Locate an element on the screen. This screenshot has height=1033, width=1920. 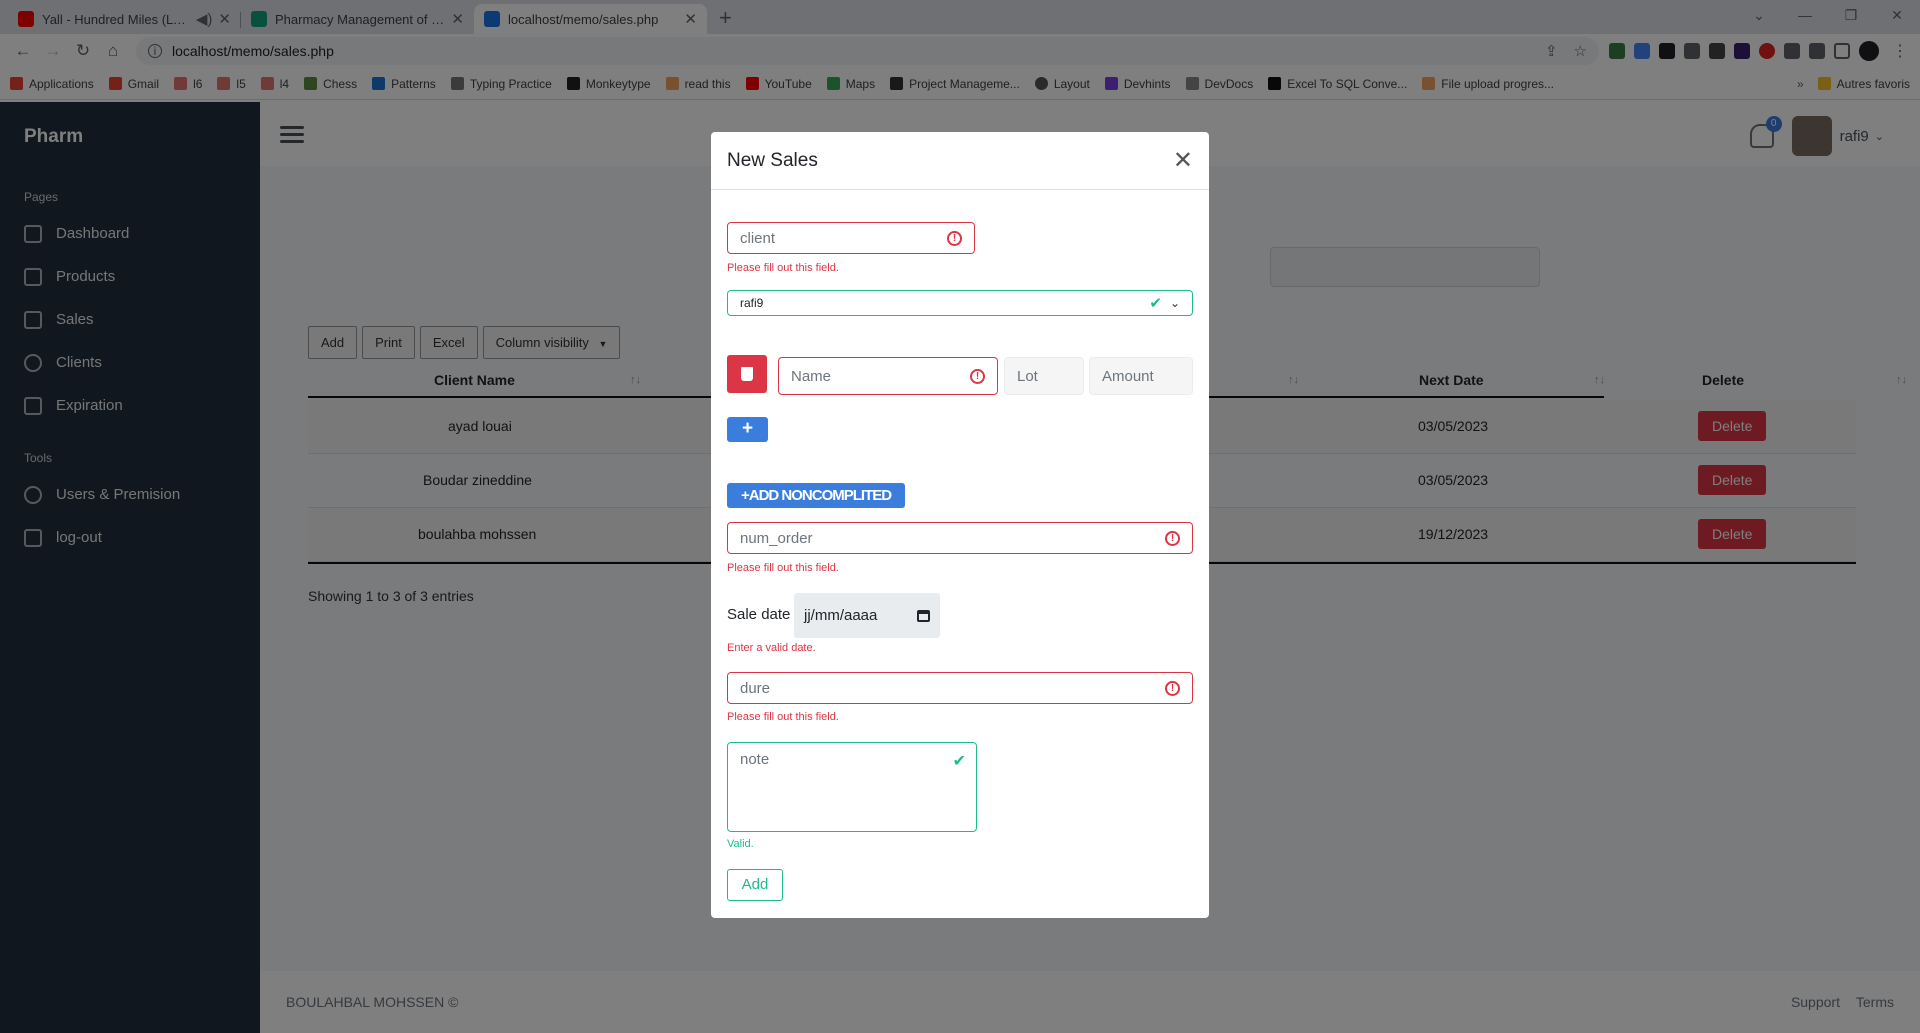
submit-add-button: Add is located at coordinates (755, 885).